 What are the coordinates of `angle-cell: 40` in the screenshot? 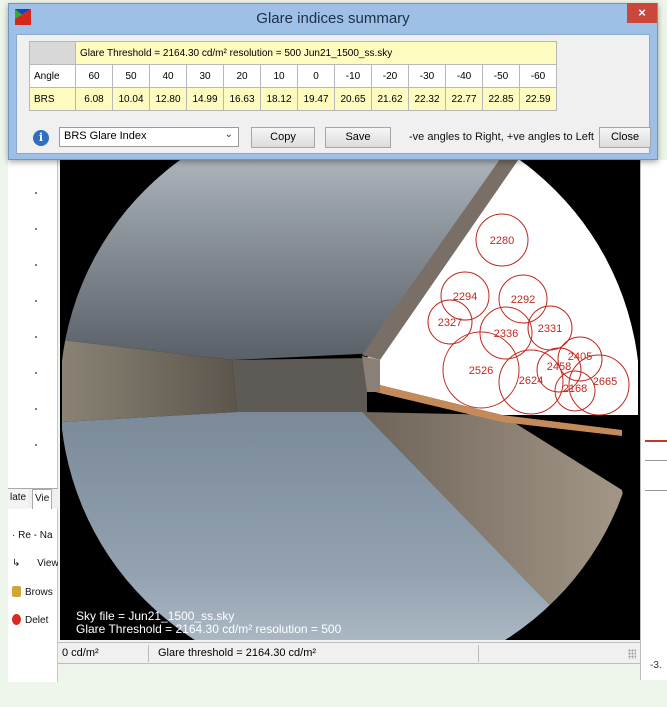 It's located at (168, 76).